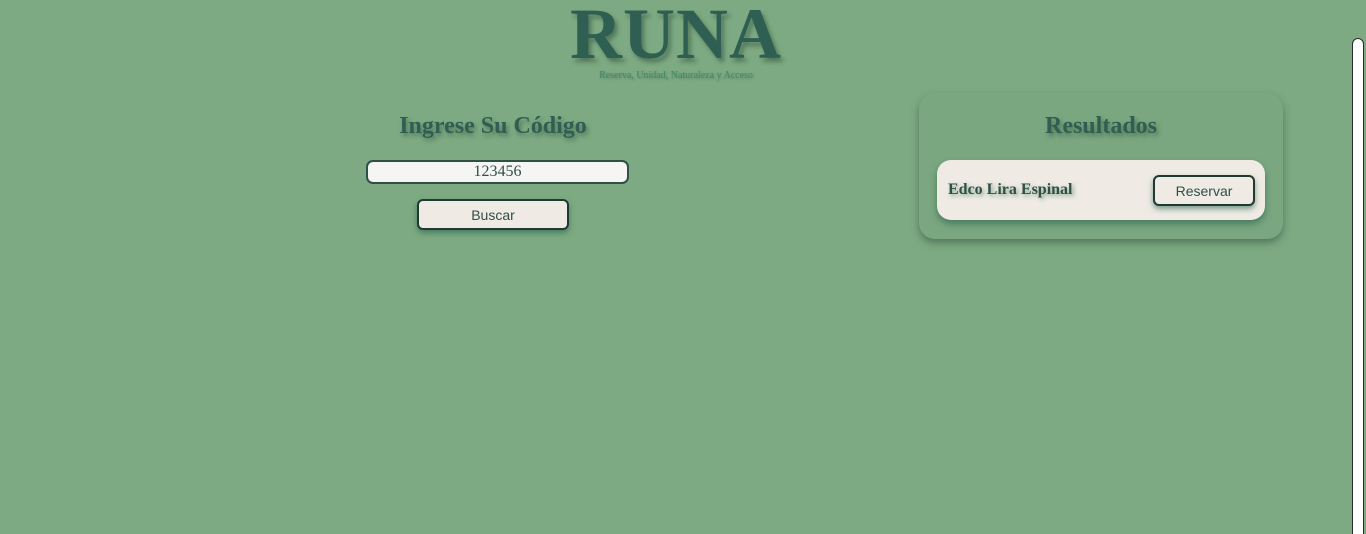  What do you see at coordinates (1358, 286) in the screenshot?
I see `page-scrollbar` at bounding box center [1358, 286].